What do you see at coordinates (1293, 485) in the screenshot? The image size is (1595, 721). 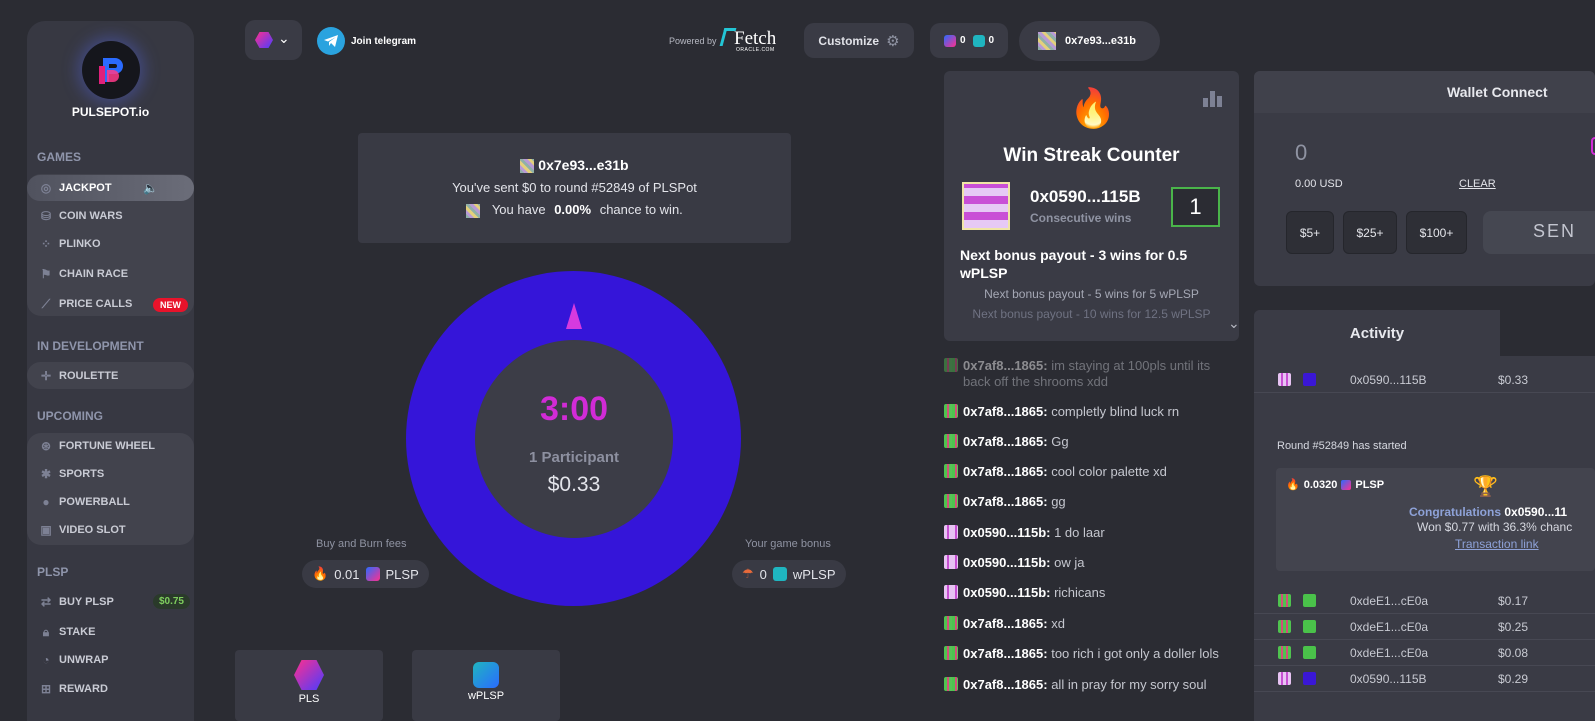 I see `fire-icon: 🔥` at bounding box center [1293, 485].